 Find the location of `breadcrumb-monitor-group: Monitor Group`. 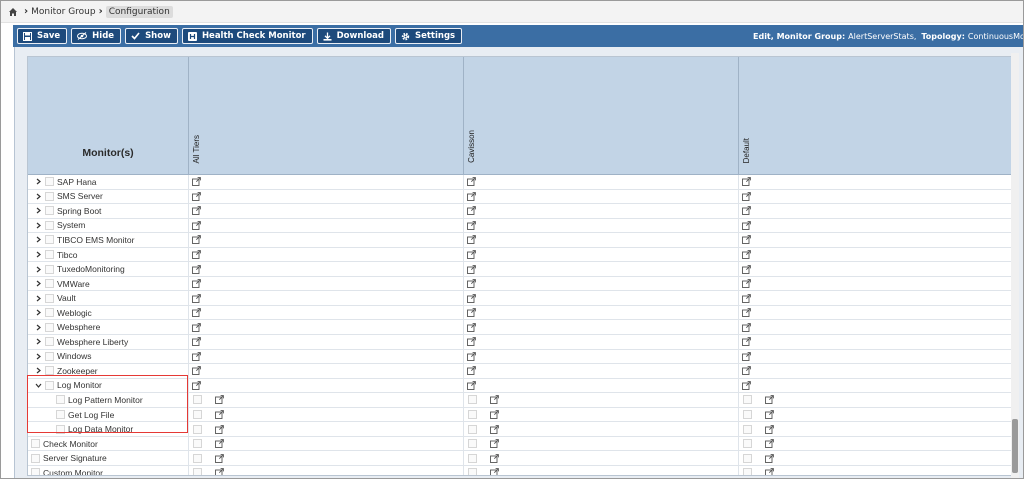

breadcrumb-monitor-group: Monitor Group is located at coordinates (63, 12).